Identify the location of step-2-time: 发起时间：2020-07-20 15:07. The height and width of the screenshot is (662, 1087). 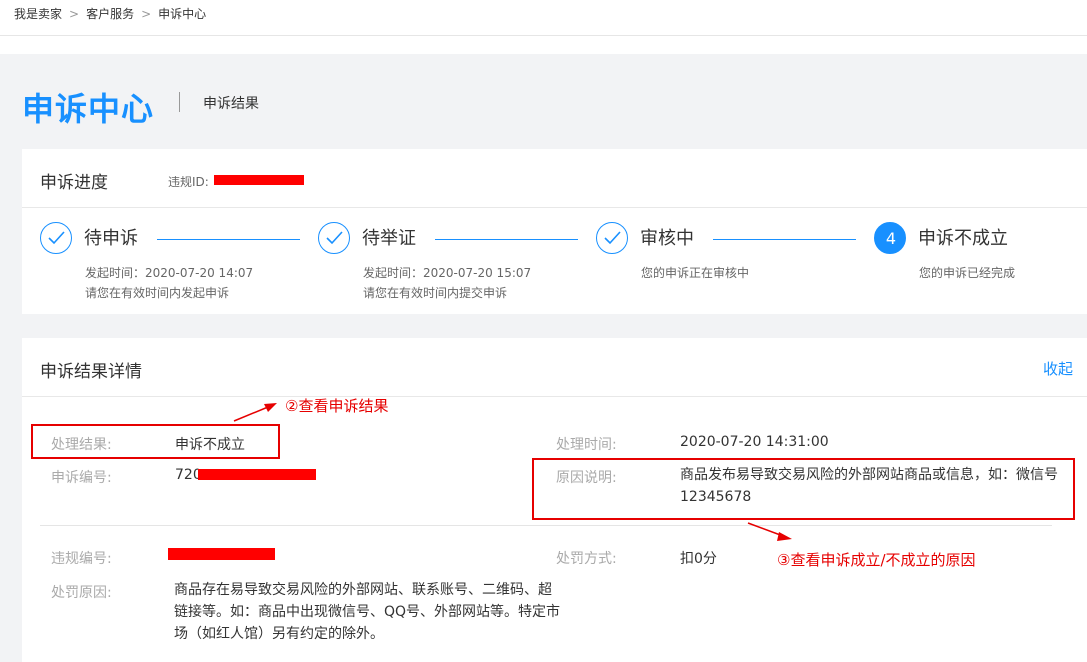
(447, 273).